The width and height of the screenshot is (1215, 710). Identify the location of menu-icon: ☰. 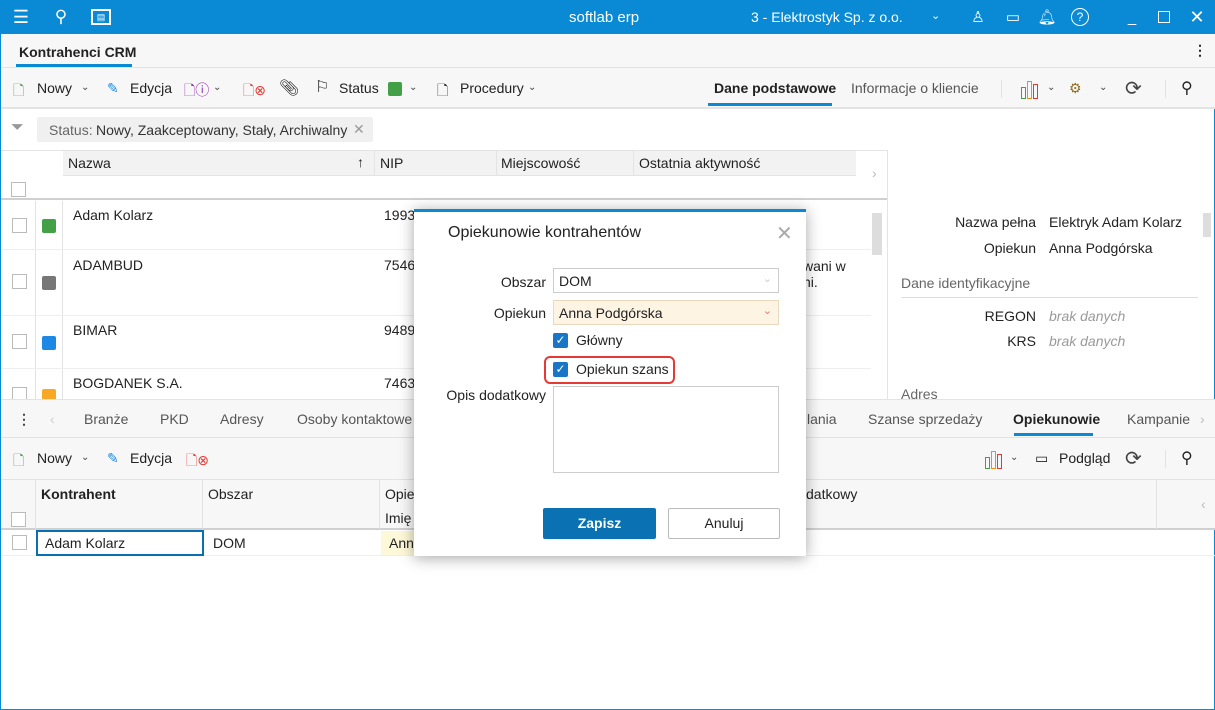
(21, 17).